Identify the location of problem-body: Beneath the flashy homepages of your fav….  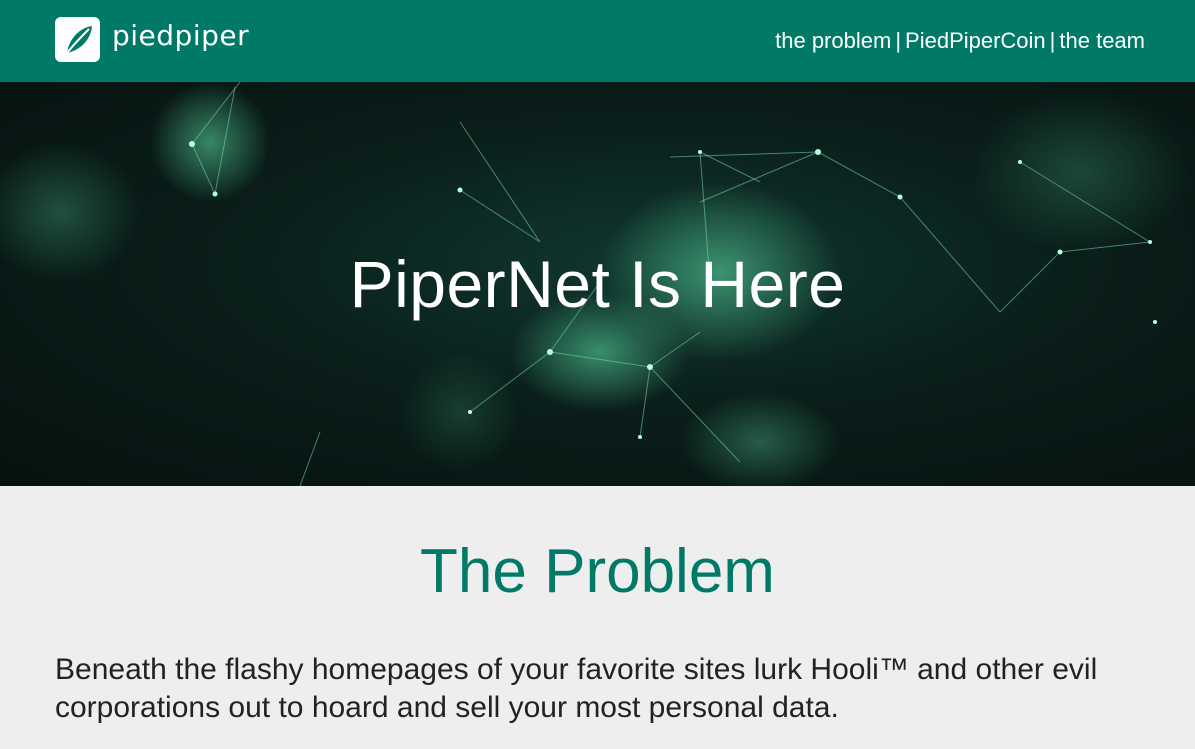
(576, 688).